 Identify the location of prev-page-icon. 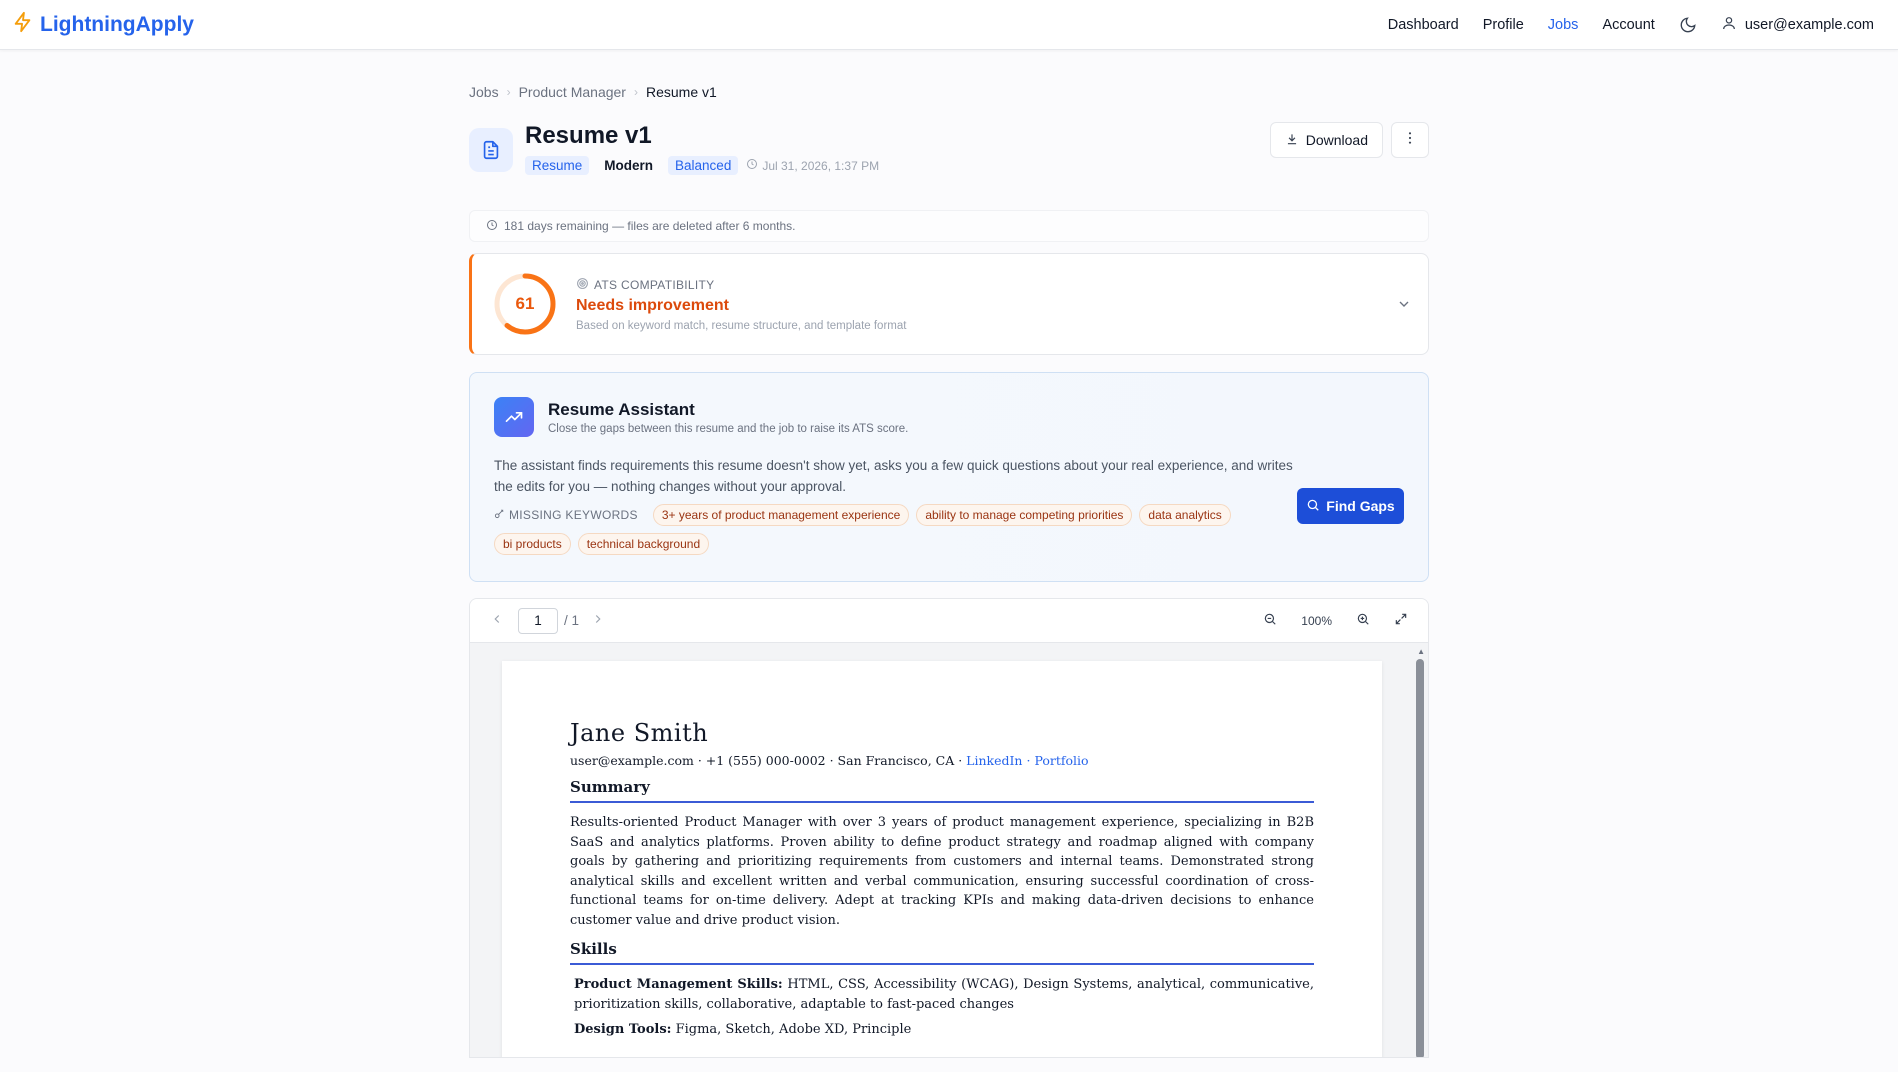
(497, 620).